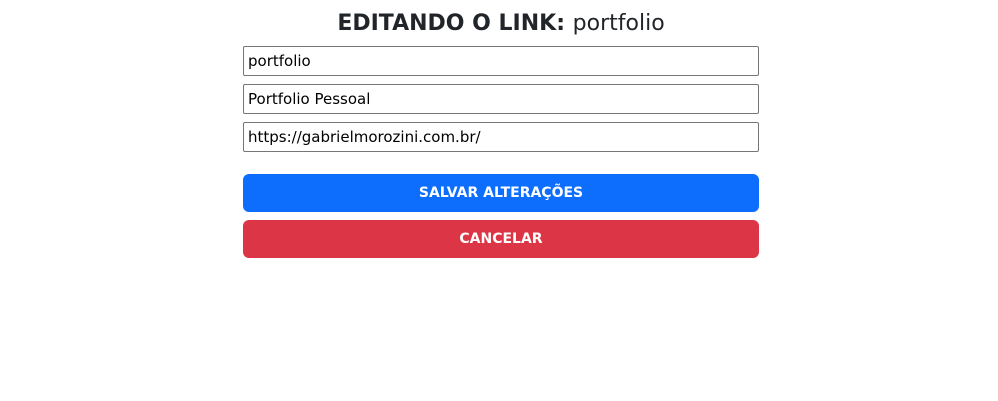  I want to click on page-title: EDITANDO O LINK: portfolio, so click(501, 23).